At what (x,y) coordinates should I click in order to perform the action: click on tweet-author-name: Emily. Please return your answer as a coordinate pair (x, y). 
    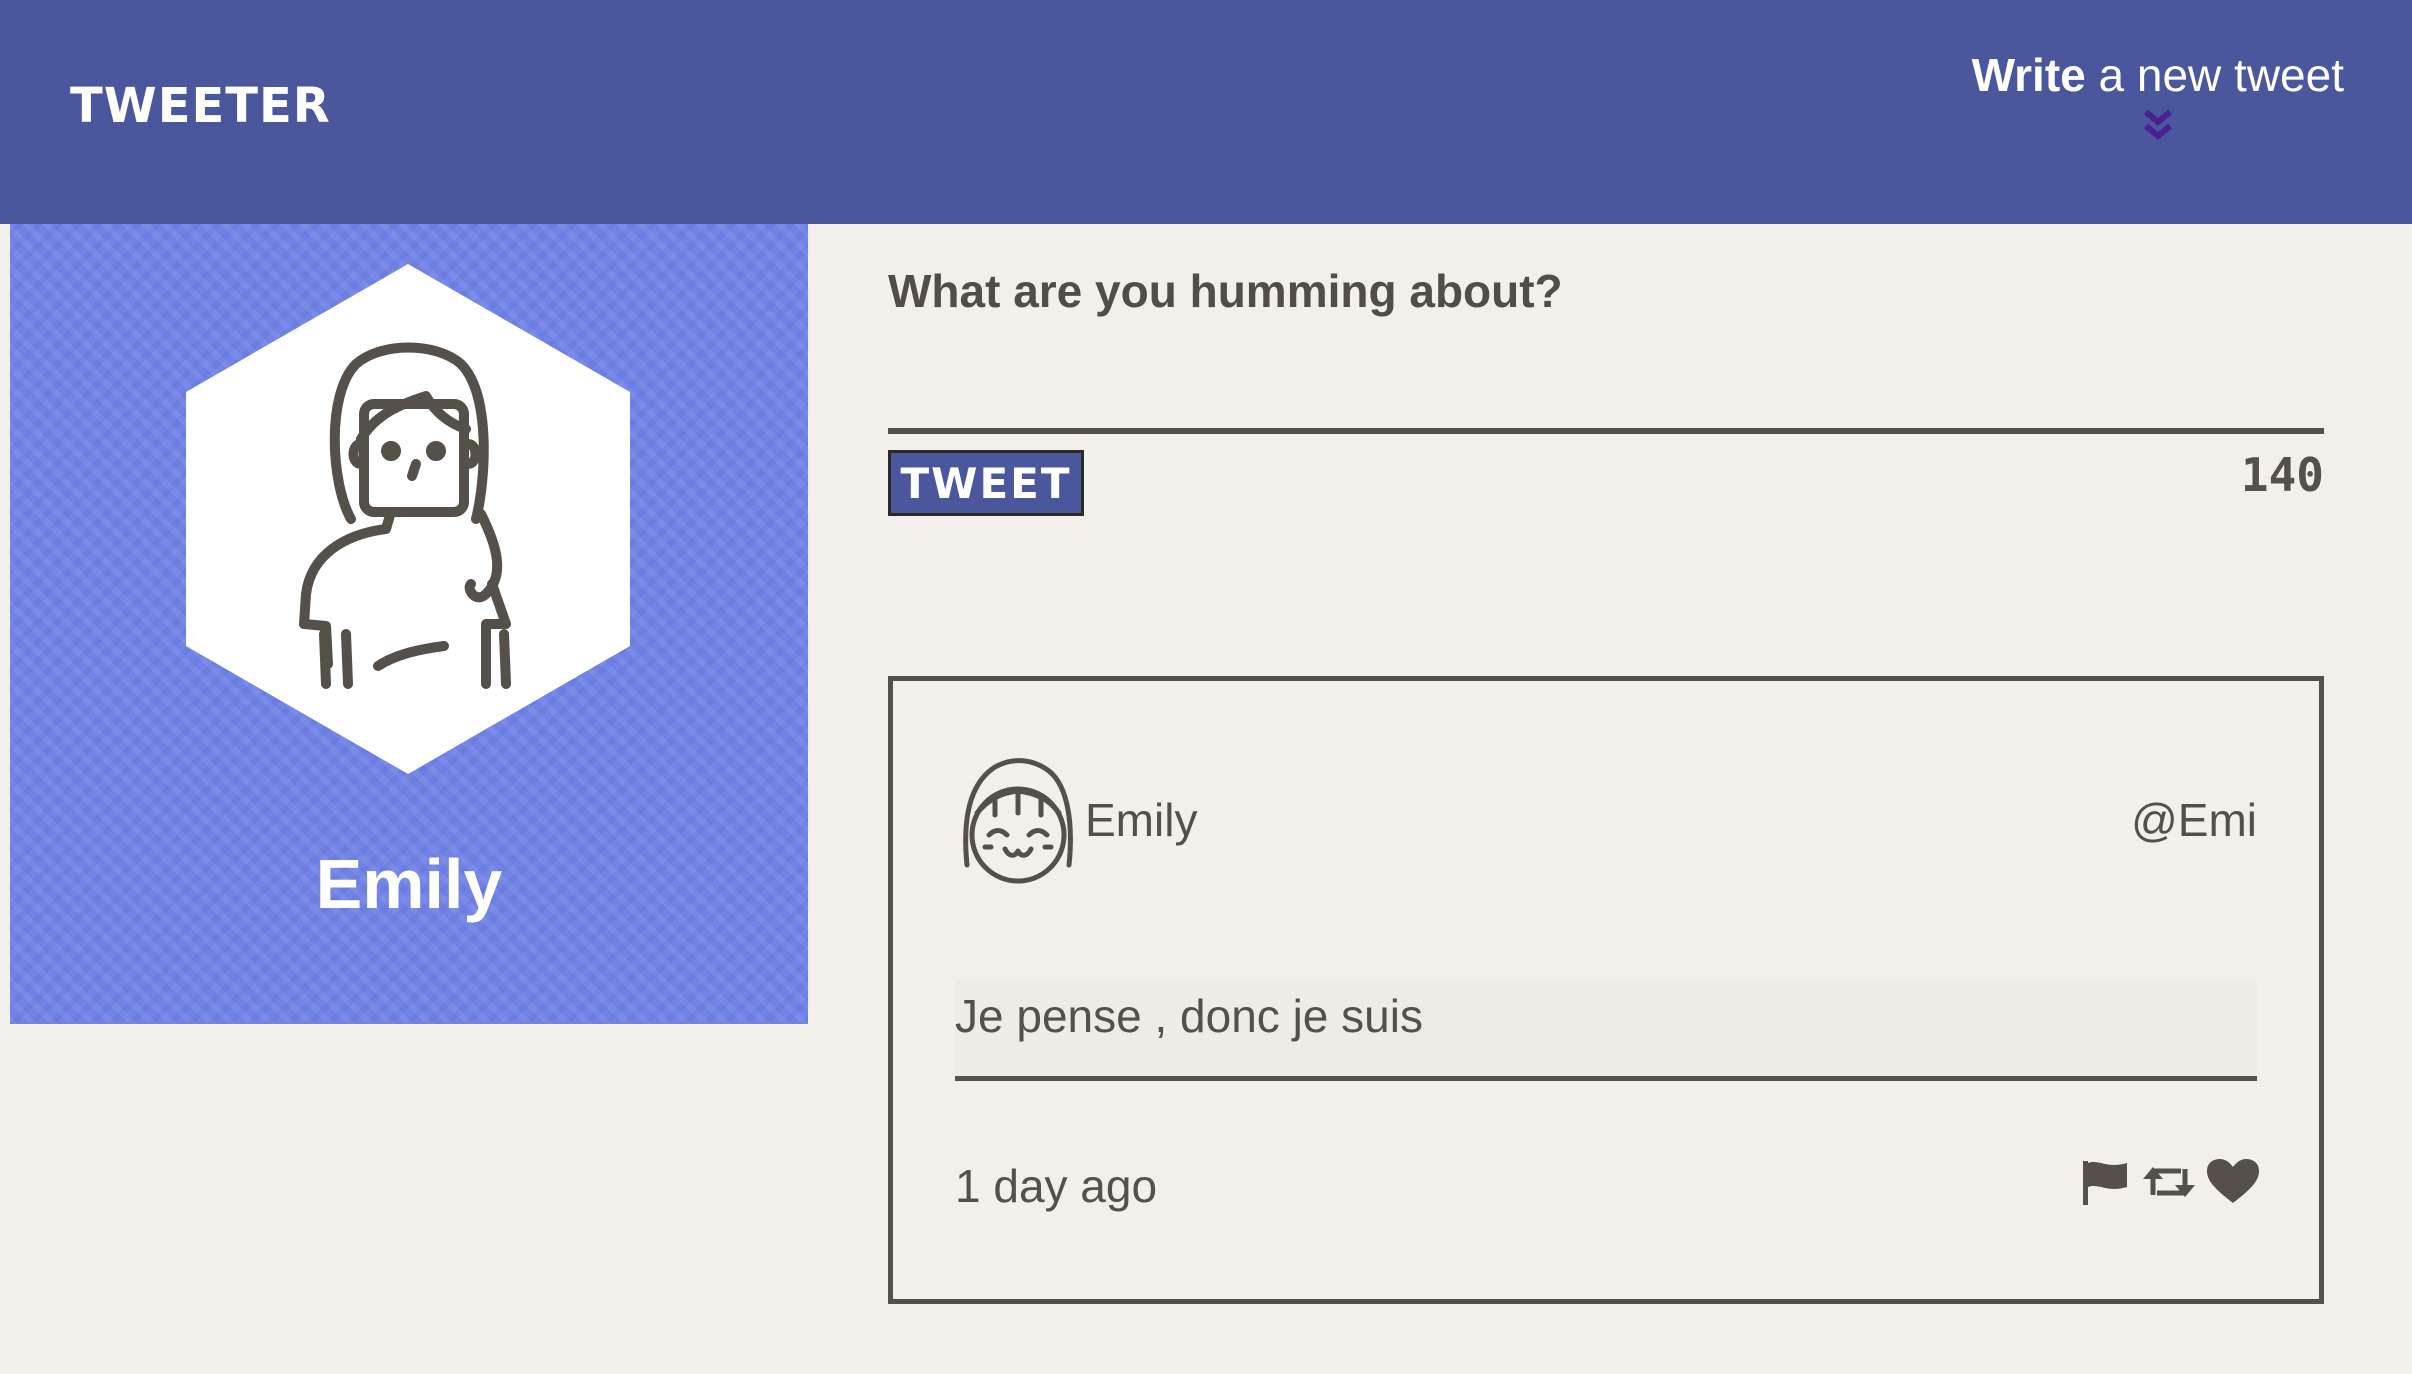
    Looking at the image, I should click on (1141, 820).